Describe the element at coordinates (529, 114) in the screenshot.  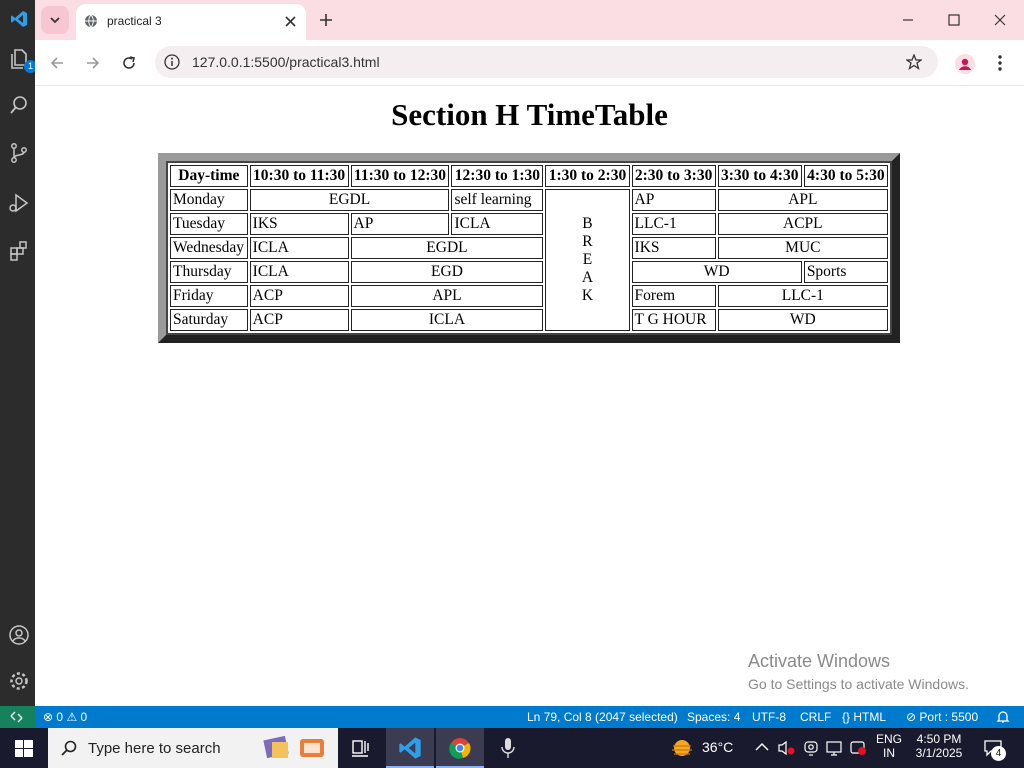
I see `page-title: Section H TimeTable` at that location.